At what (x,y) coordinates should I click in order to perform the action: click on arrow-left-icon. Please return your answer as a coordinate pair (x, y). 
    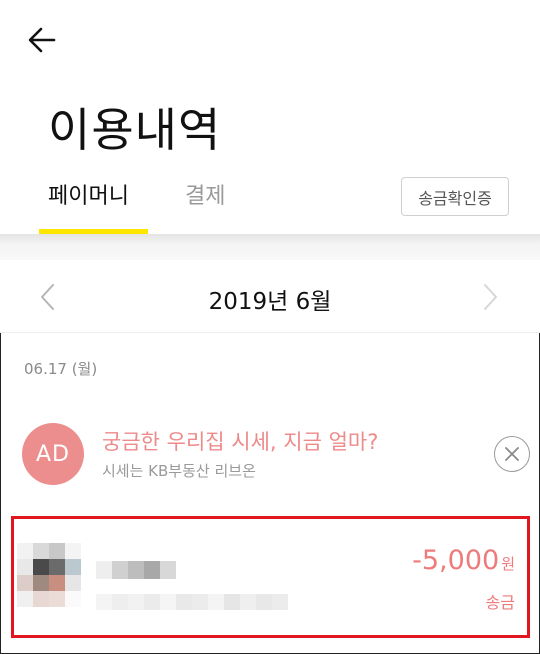
    Looking at the image, I should click on (42, 40).